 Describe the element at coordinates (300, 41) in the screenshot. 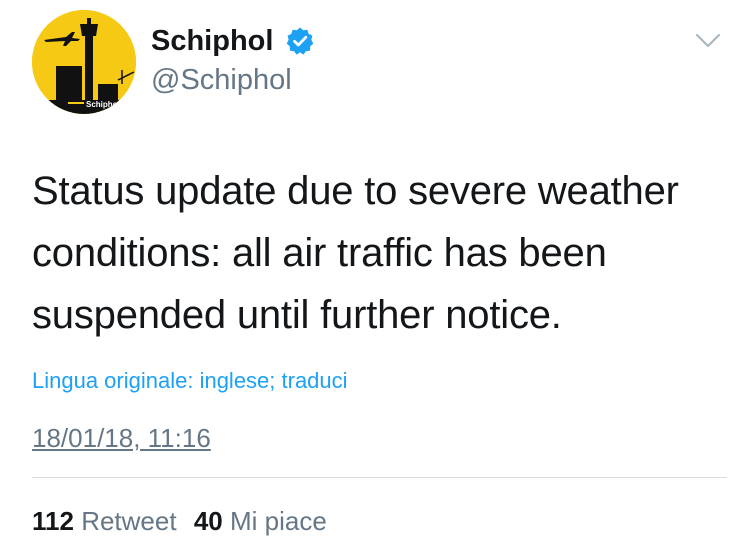

I see `verified-badge-icon` at that location.